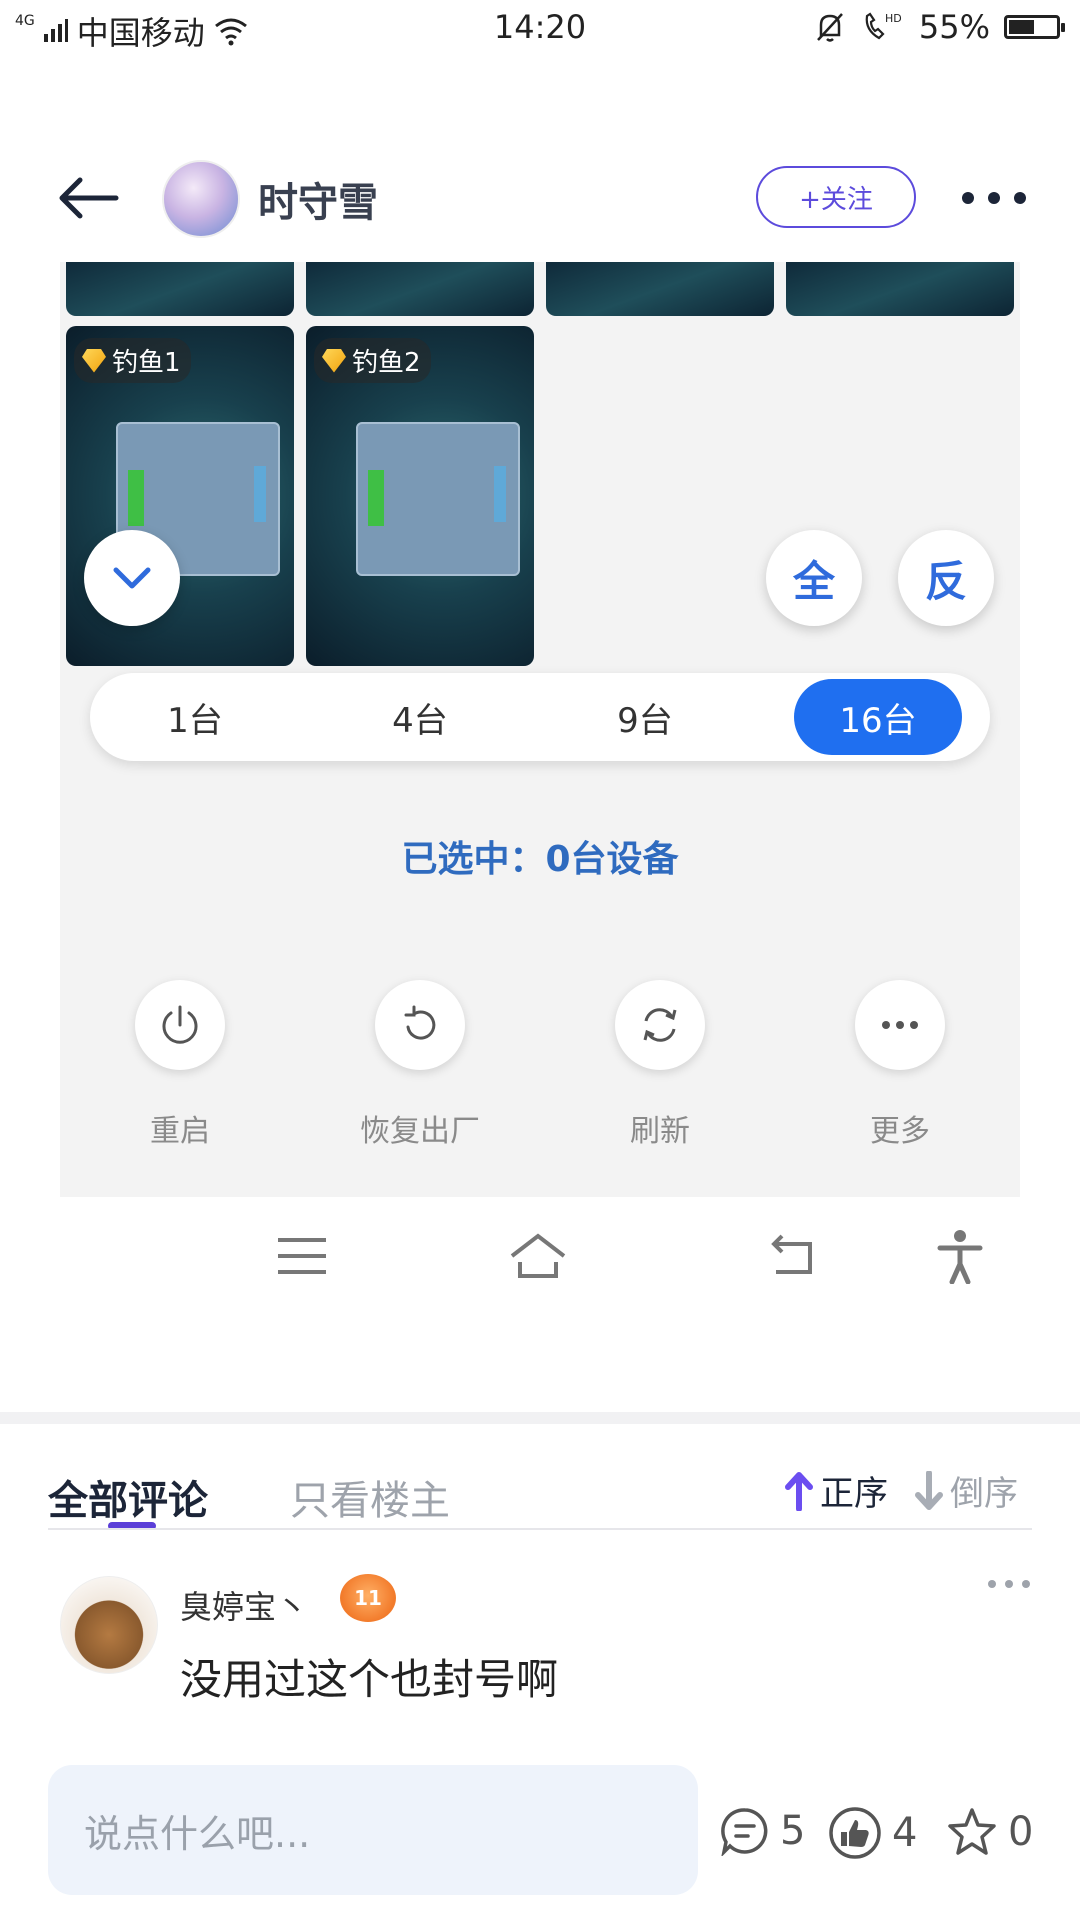 This screenshot has height=1920, width=1080. Describe the element at coordinates (854, 1494) in the screenshot. I see `sort-ascending-label: 正序` at that location.